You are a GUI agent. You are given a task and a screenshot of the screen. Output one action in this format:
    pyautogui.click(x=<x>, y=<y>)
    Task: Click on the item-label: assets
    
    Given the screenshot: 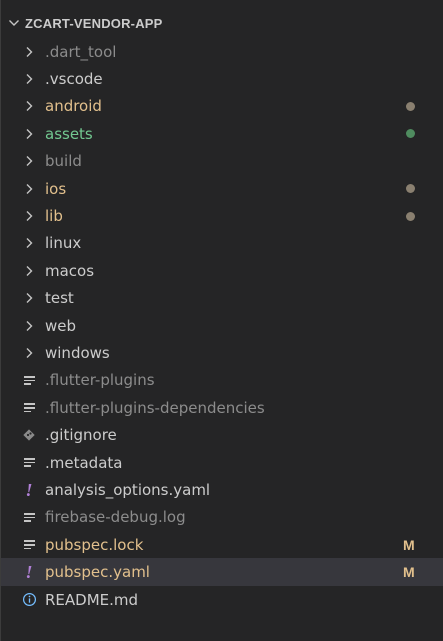 What is the action you would take?
    pyautogui.click(x=69, y=133)
    